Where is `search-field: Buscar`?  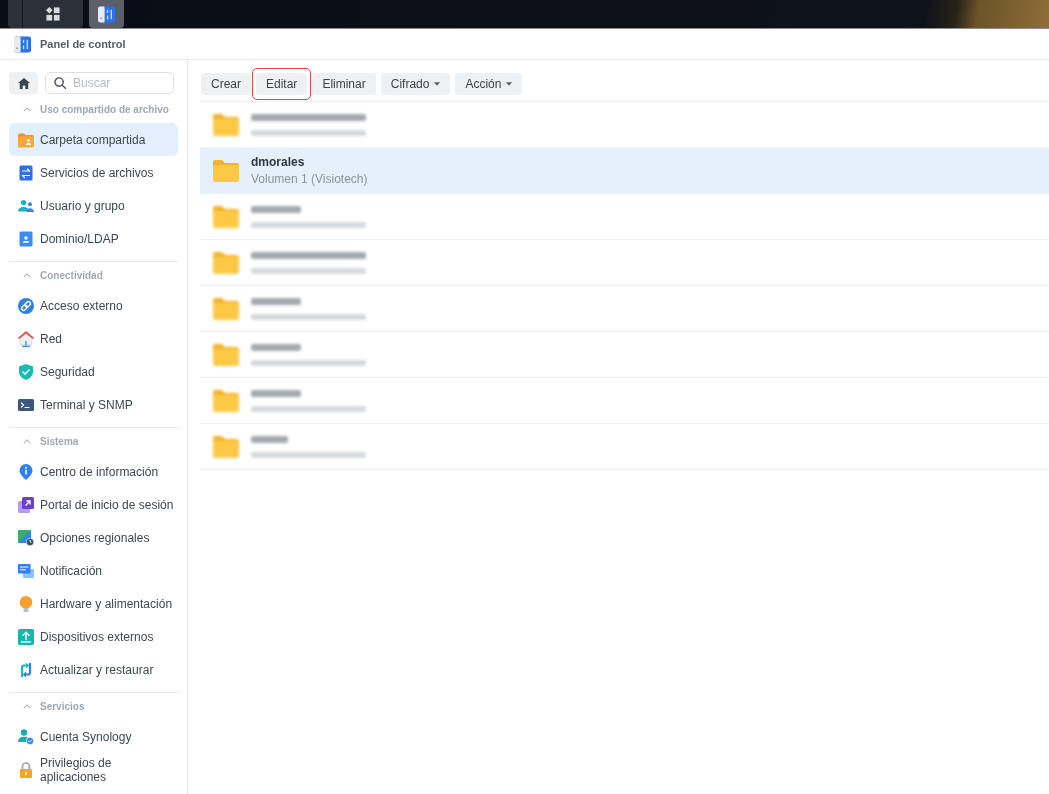
search-field: Buscar is located at coordinates (109, 83).